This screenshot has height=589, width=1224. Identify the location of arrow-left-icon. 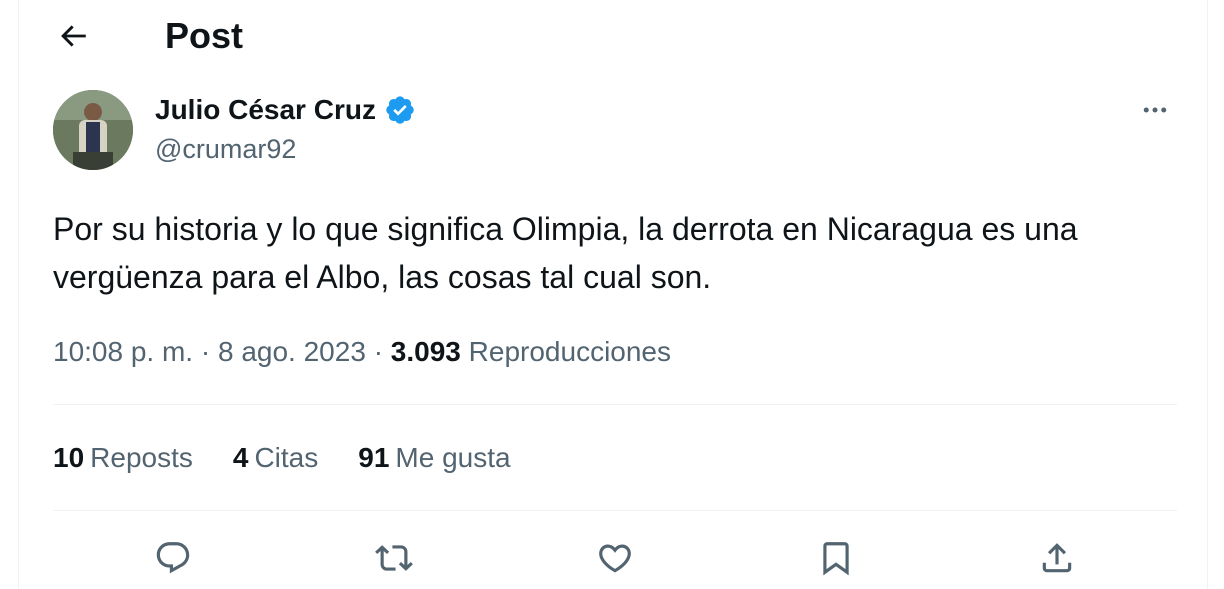
(73, 36).